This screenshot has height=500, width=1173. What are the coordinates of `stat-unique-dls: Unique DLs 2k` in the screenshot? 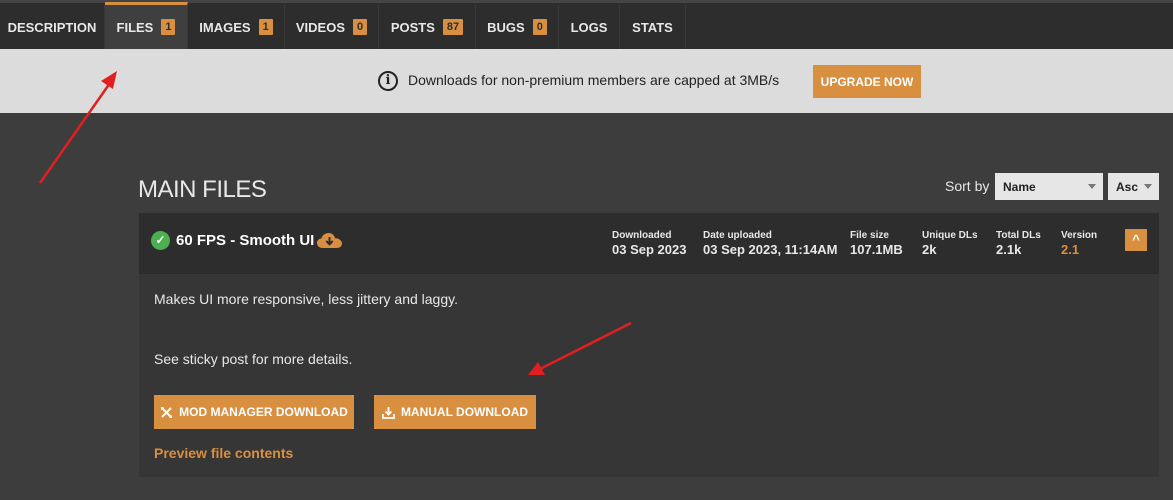 It's located at (950, 243).